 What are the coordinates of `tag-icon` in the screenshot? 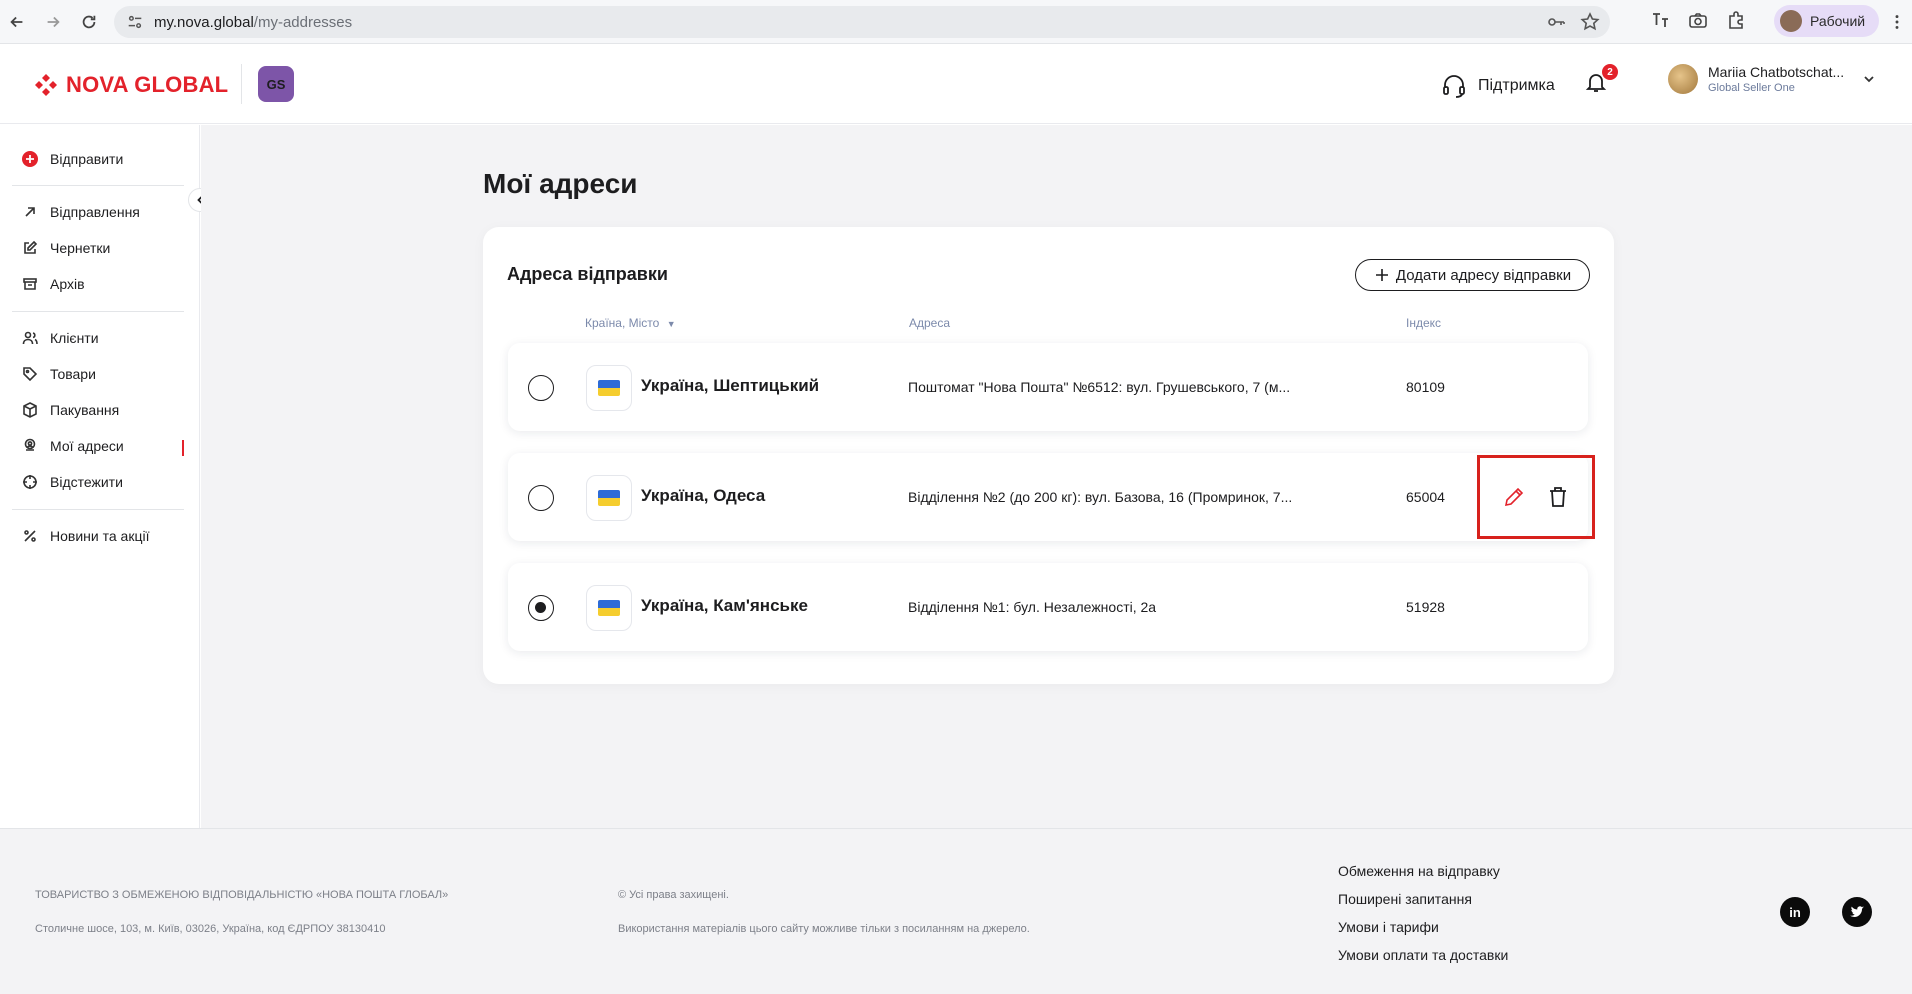 It's located at (30, 374).